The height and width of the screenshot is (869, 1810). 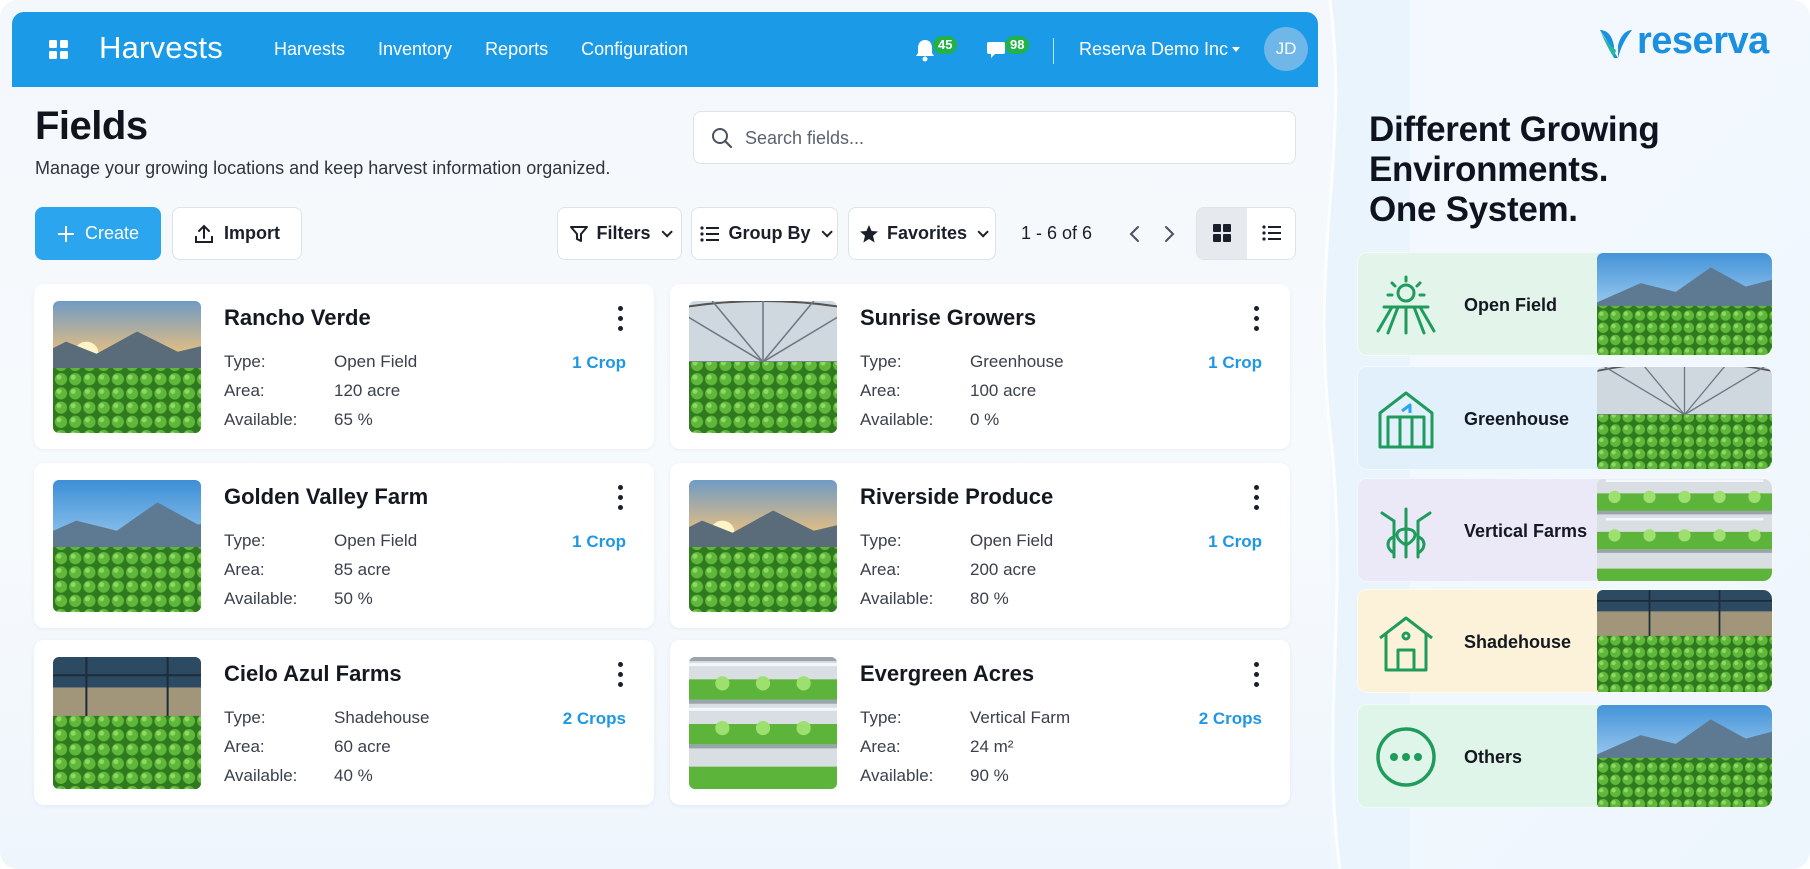 What do you see at coordinates (722, 138) in the screenshot?
I see `search-icon` at bounding box center [722, 138].